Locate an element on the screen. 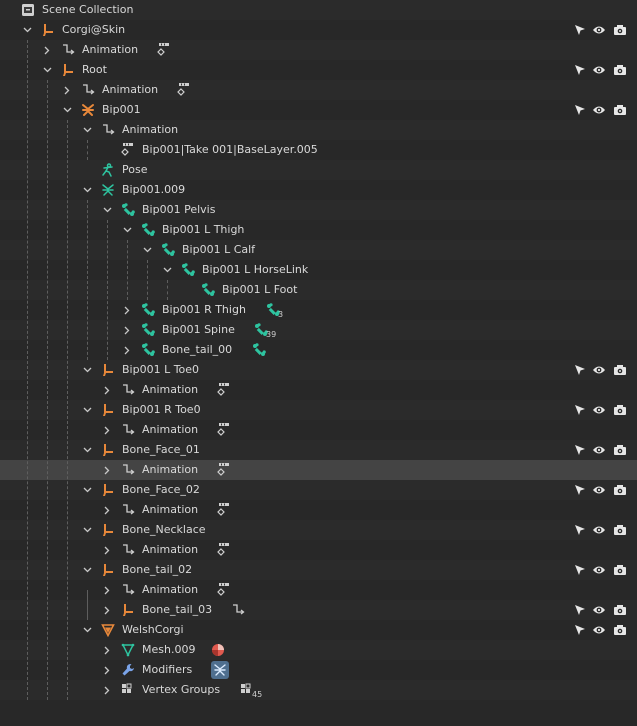  outliner-row-welshcorgi: WelshCorgi is located at coordinates (318, 630).